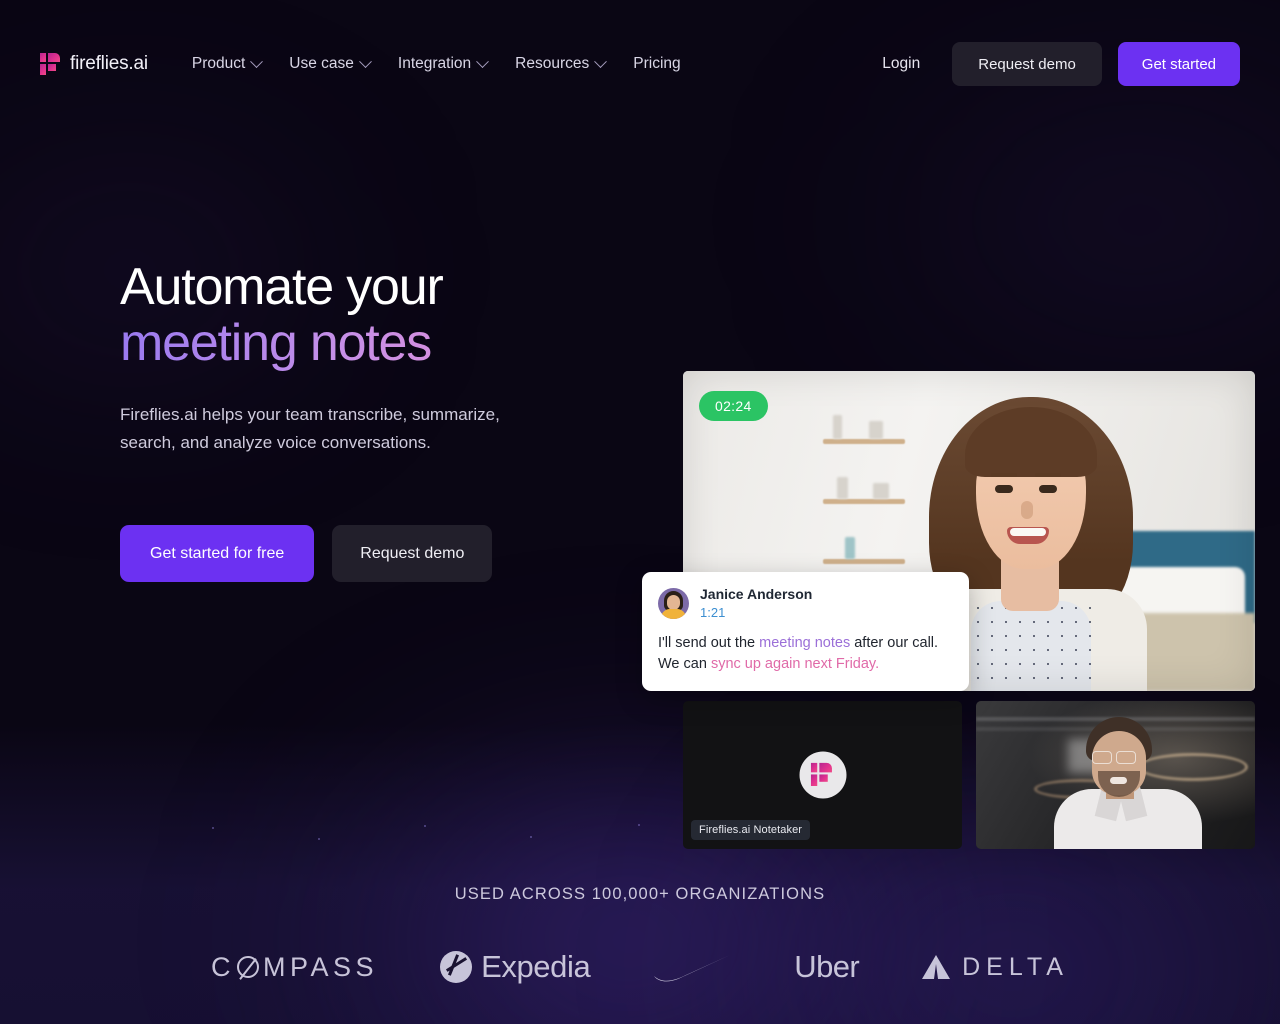 The image size is (1280, 1024). Describe the element at coordinates (673, 604) in the screenshot. I see `avatar` at that location.